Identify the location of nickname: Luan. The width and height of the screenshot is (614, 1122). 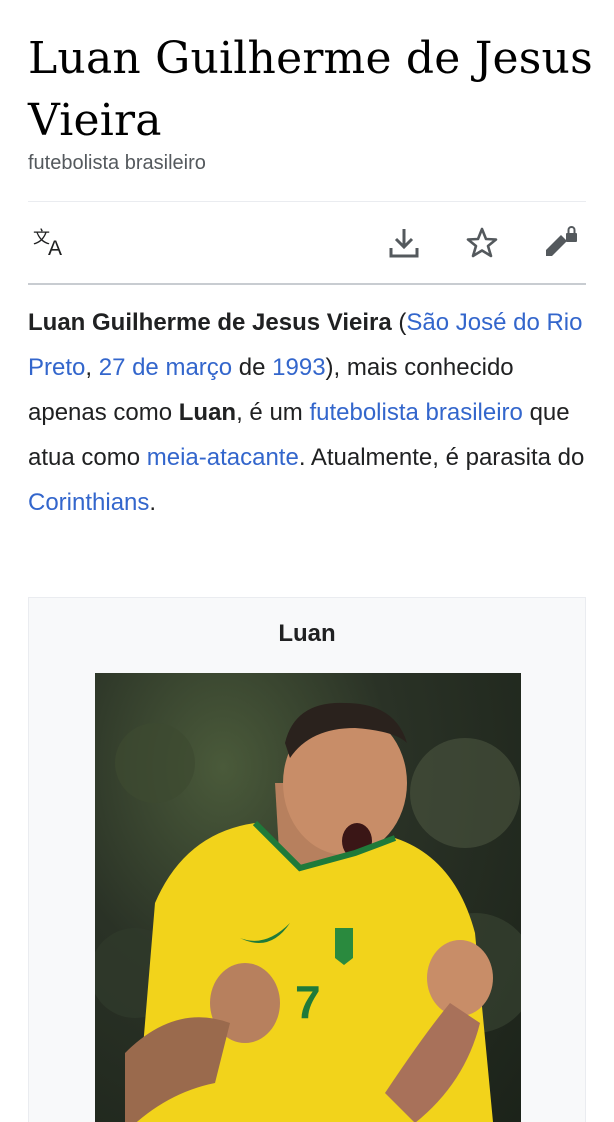
(207, 412).